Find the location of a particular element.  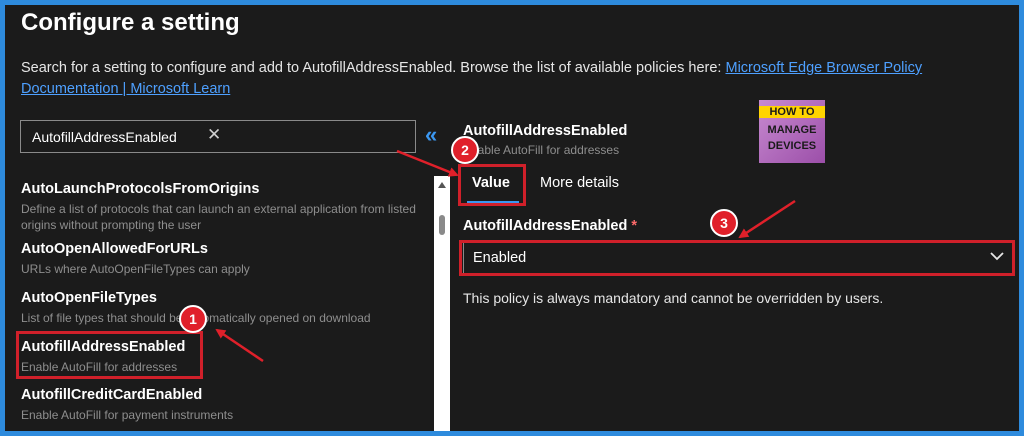

callout-badge-1: 1 is located at coordinates (193, 319).